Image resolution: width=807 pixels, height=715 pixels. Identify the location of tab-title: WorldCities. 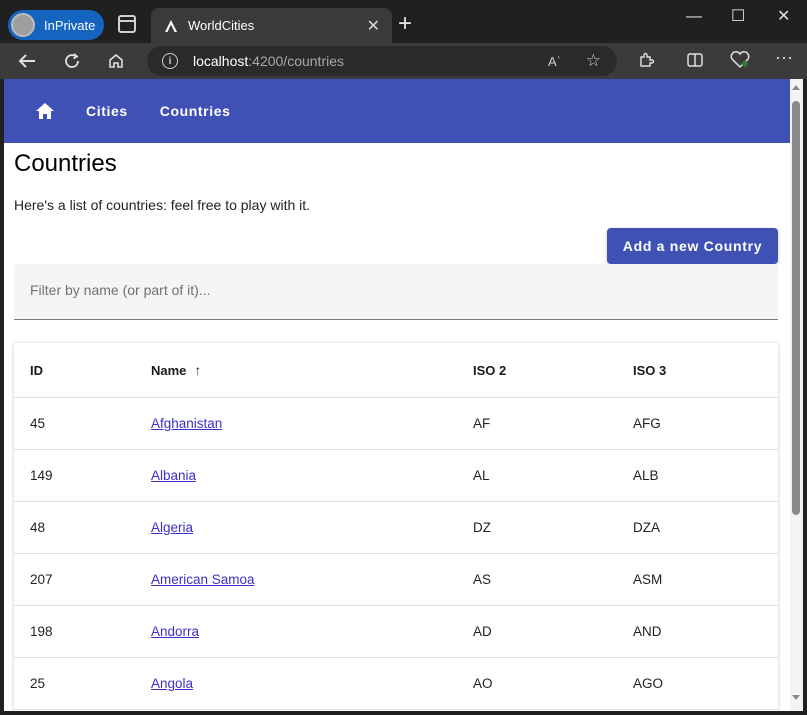
(221, 25).